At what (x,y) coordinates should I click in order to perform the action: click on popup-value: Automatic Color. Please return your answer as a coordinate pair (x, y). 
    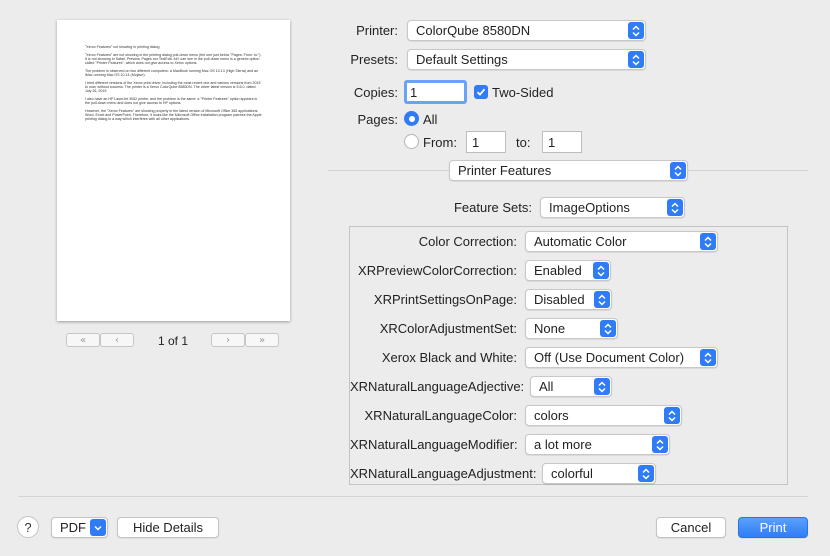
    Looking at the image, I should click on (580, 241).